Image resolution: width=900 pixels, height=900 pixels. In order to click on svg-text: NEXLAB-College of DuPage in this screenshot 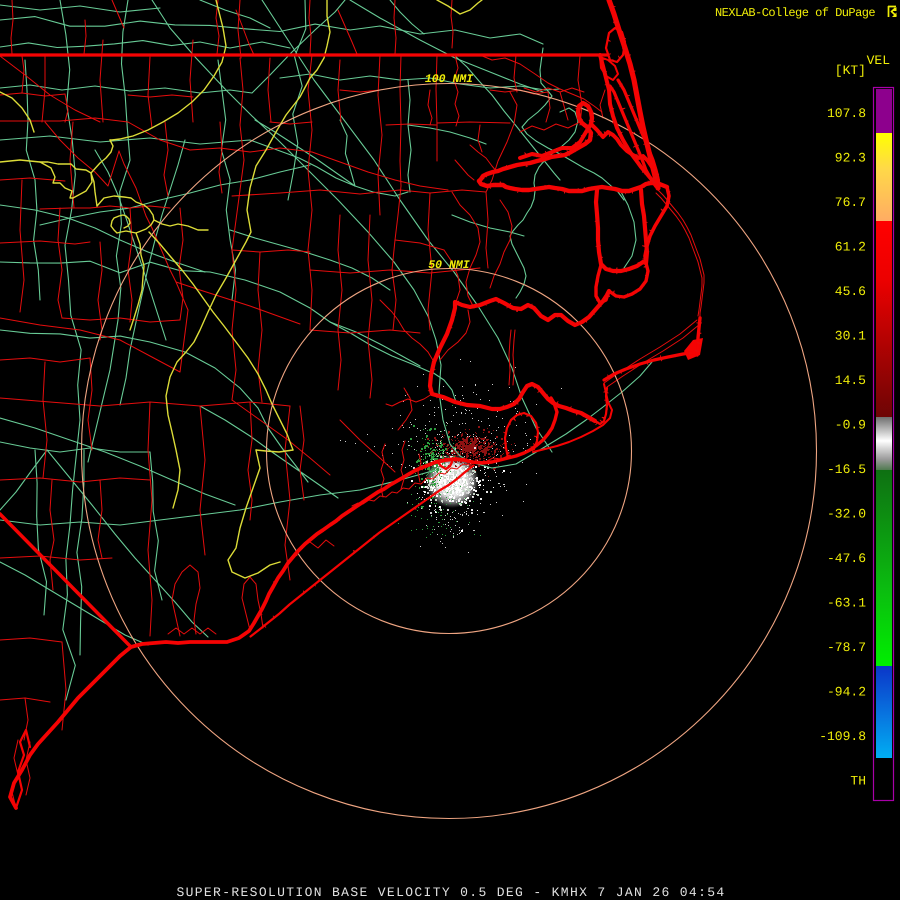, I will do `click(795, 13)`.